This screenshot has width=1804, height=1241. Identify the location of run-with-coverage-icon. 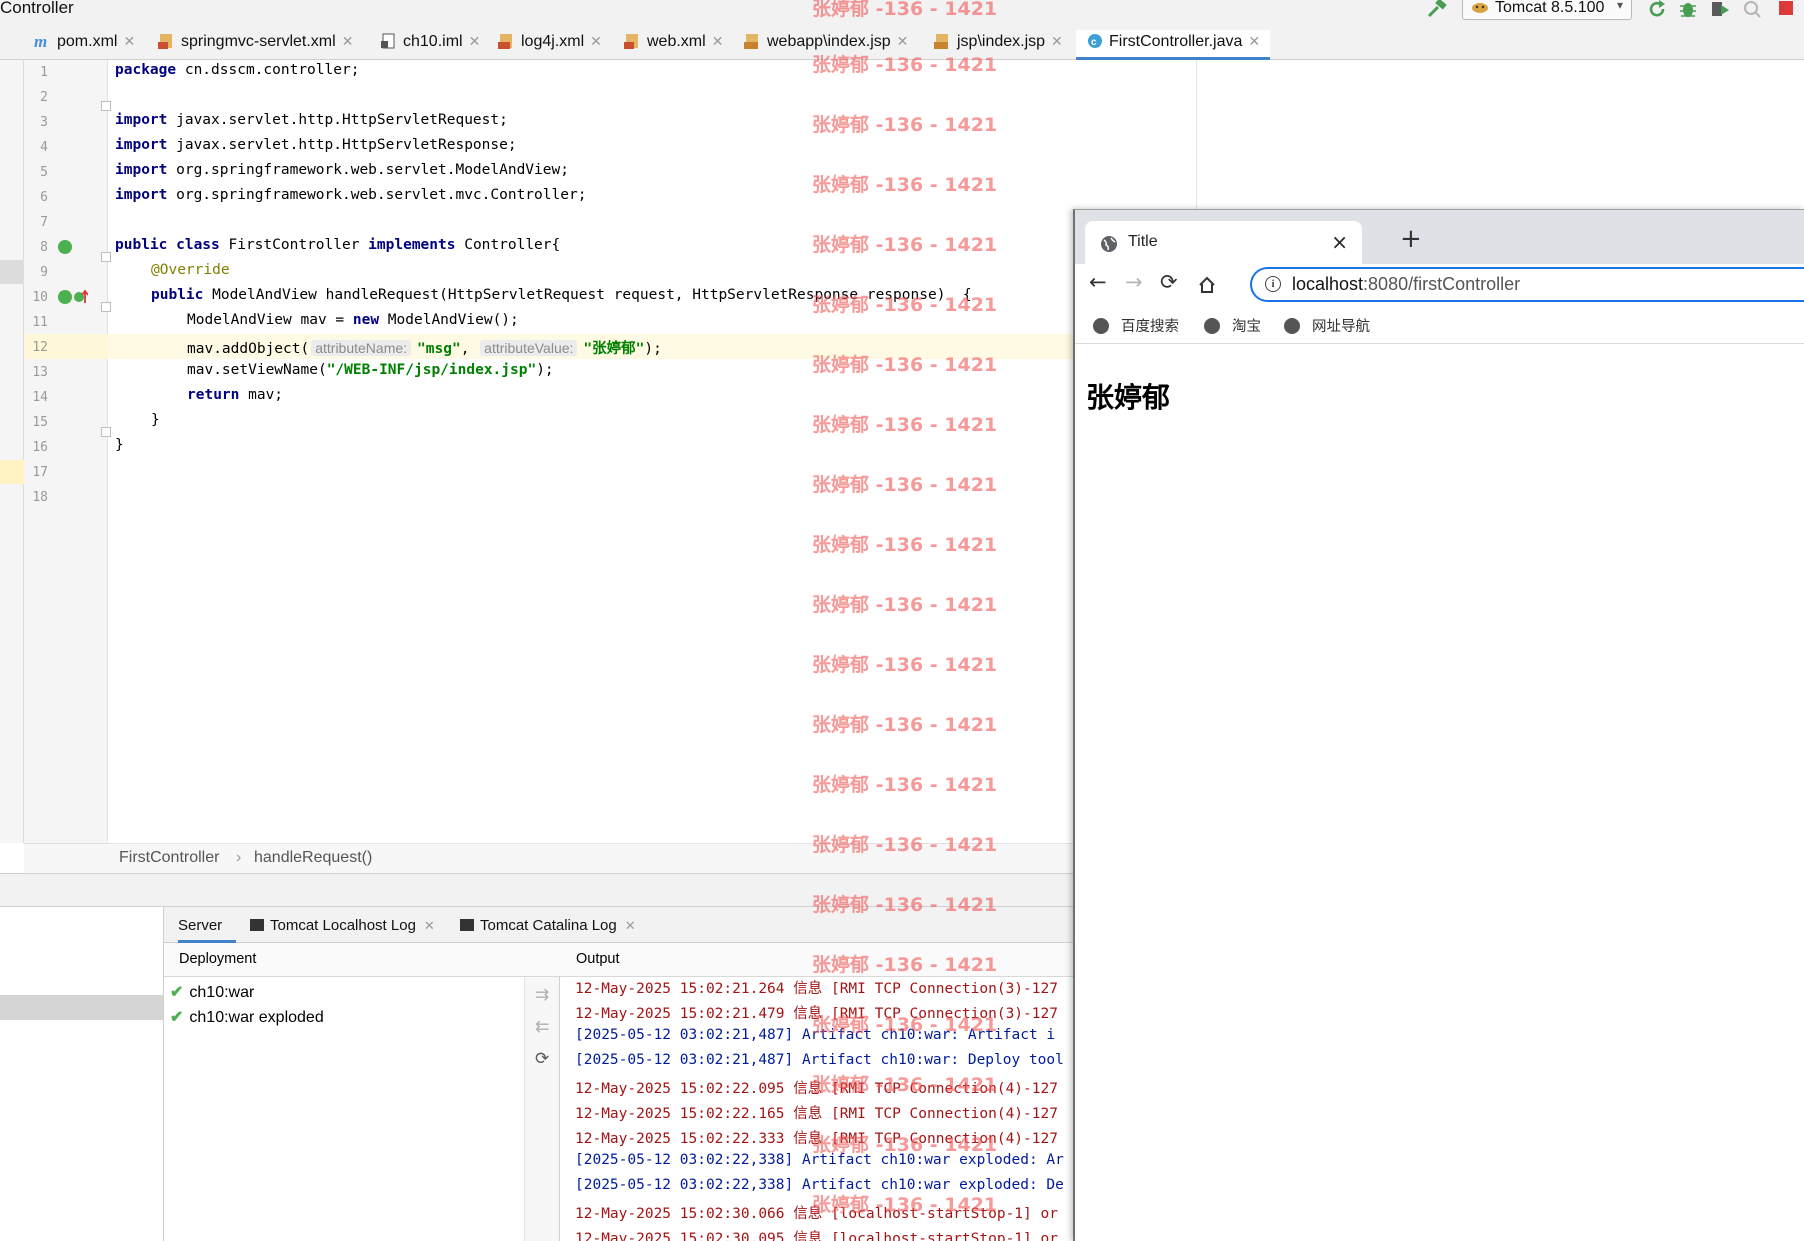
(1720, 9).